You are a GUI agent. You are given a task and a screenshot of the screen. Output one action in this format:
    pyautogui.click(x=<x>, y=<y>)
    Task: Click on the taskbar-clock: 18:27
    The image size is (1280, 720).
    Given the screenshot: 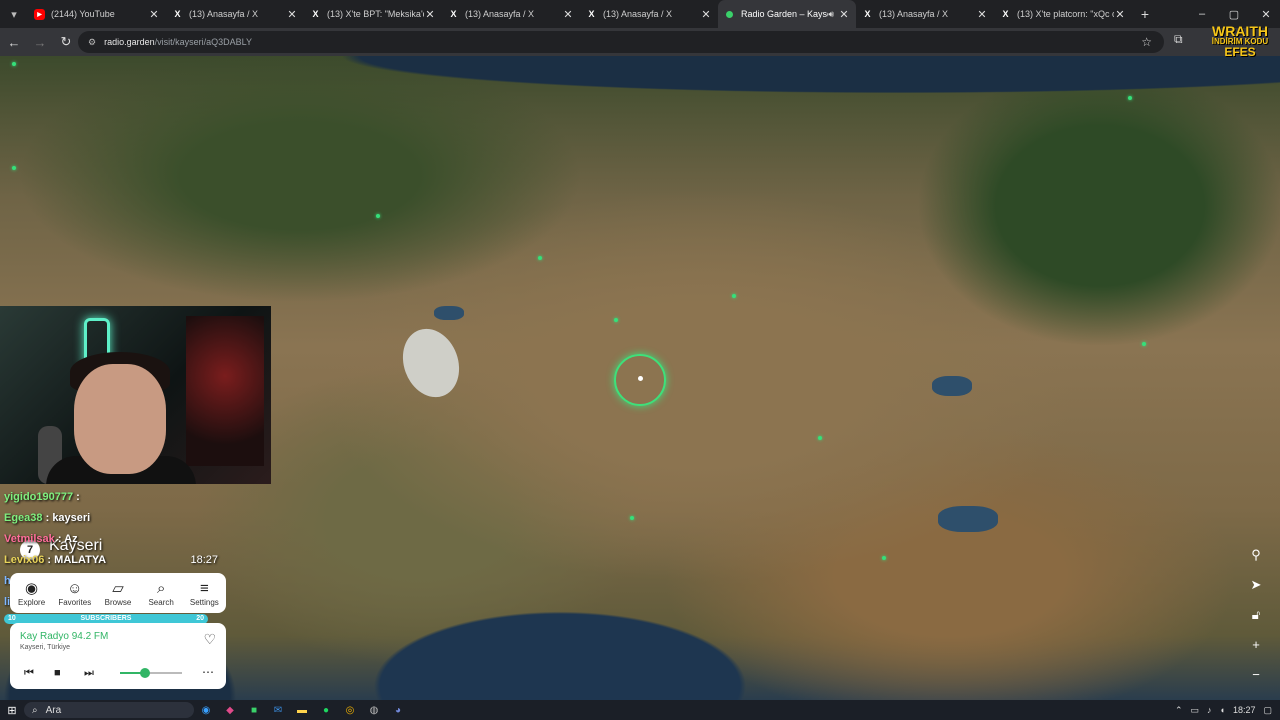 What is the action you would take?
    pyautogui.click(x=1244, y=710)
    